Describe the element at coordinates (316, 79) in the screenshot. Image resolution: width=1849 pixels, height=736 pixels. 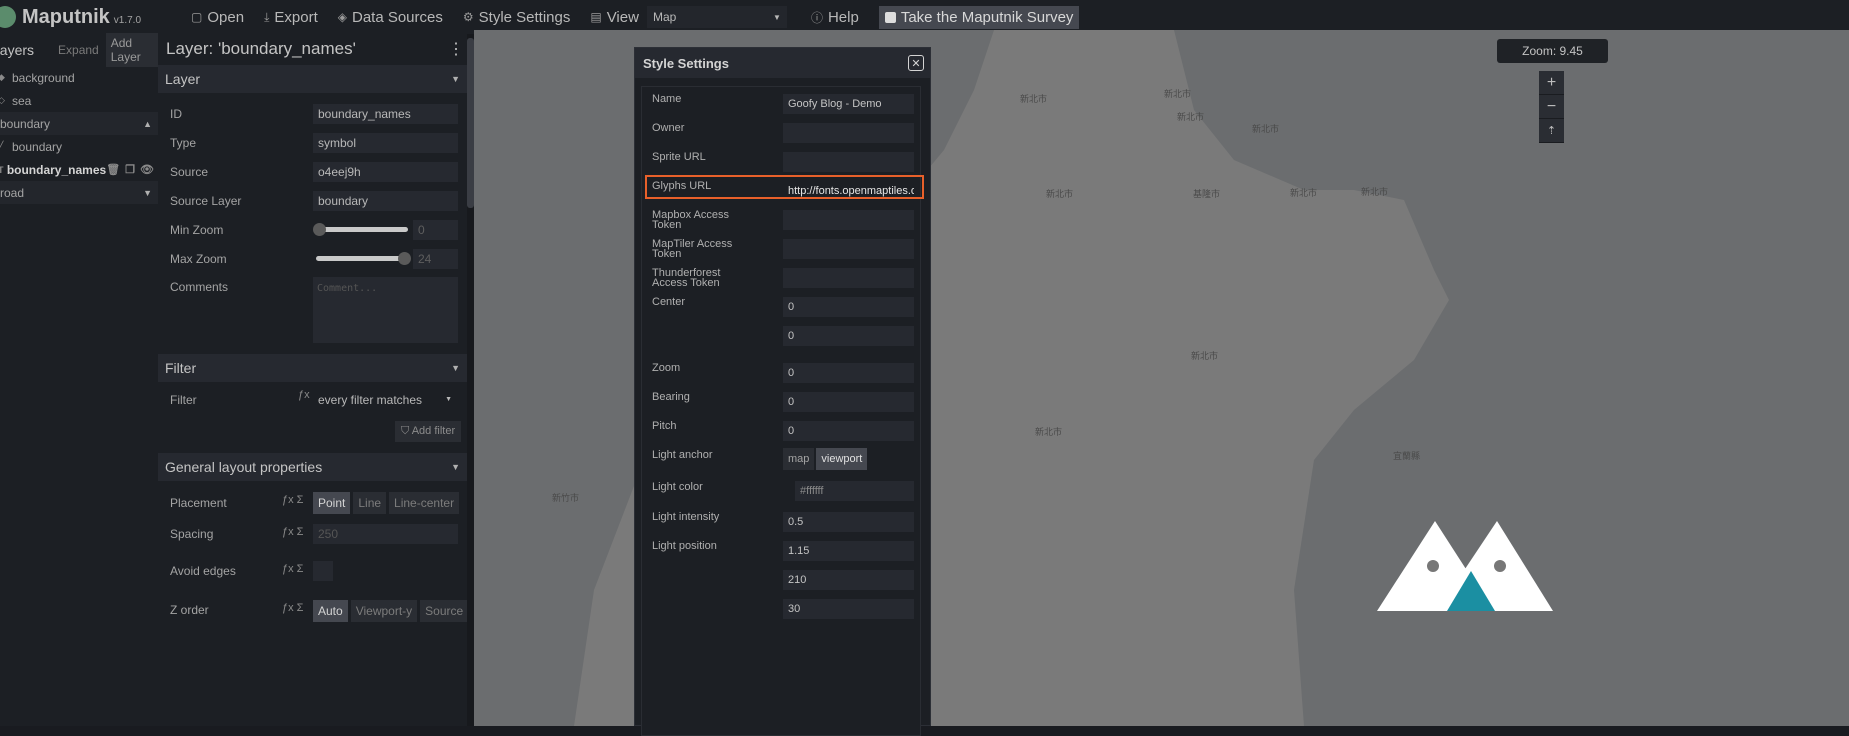
I see `section-layer-header: Layer ▼` at that location.